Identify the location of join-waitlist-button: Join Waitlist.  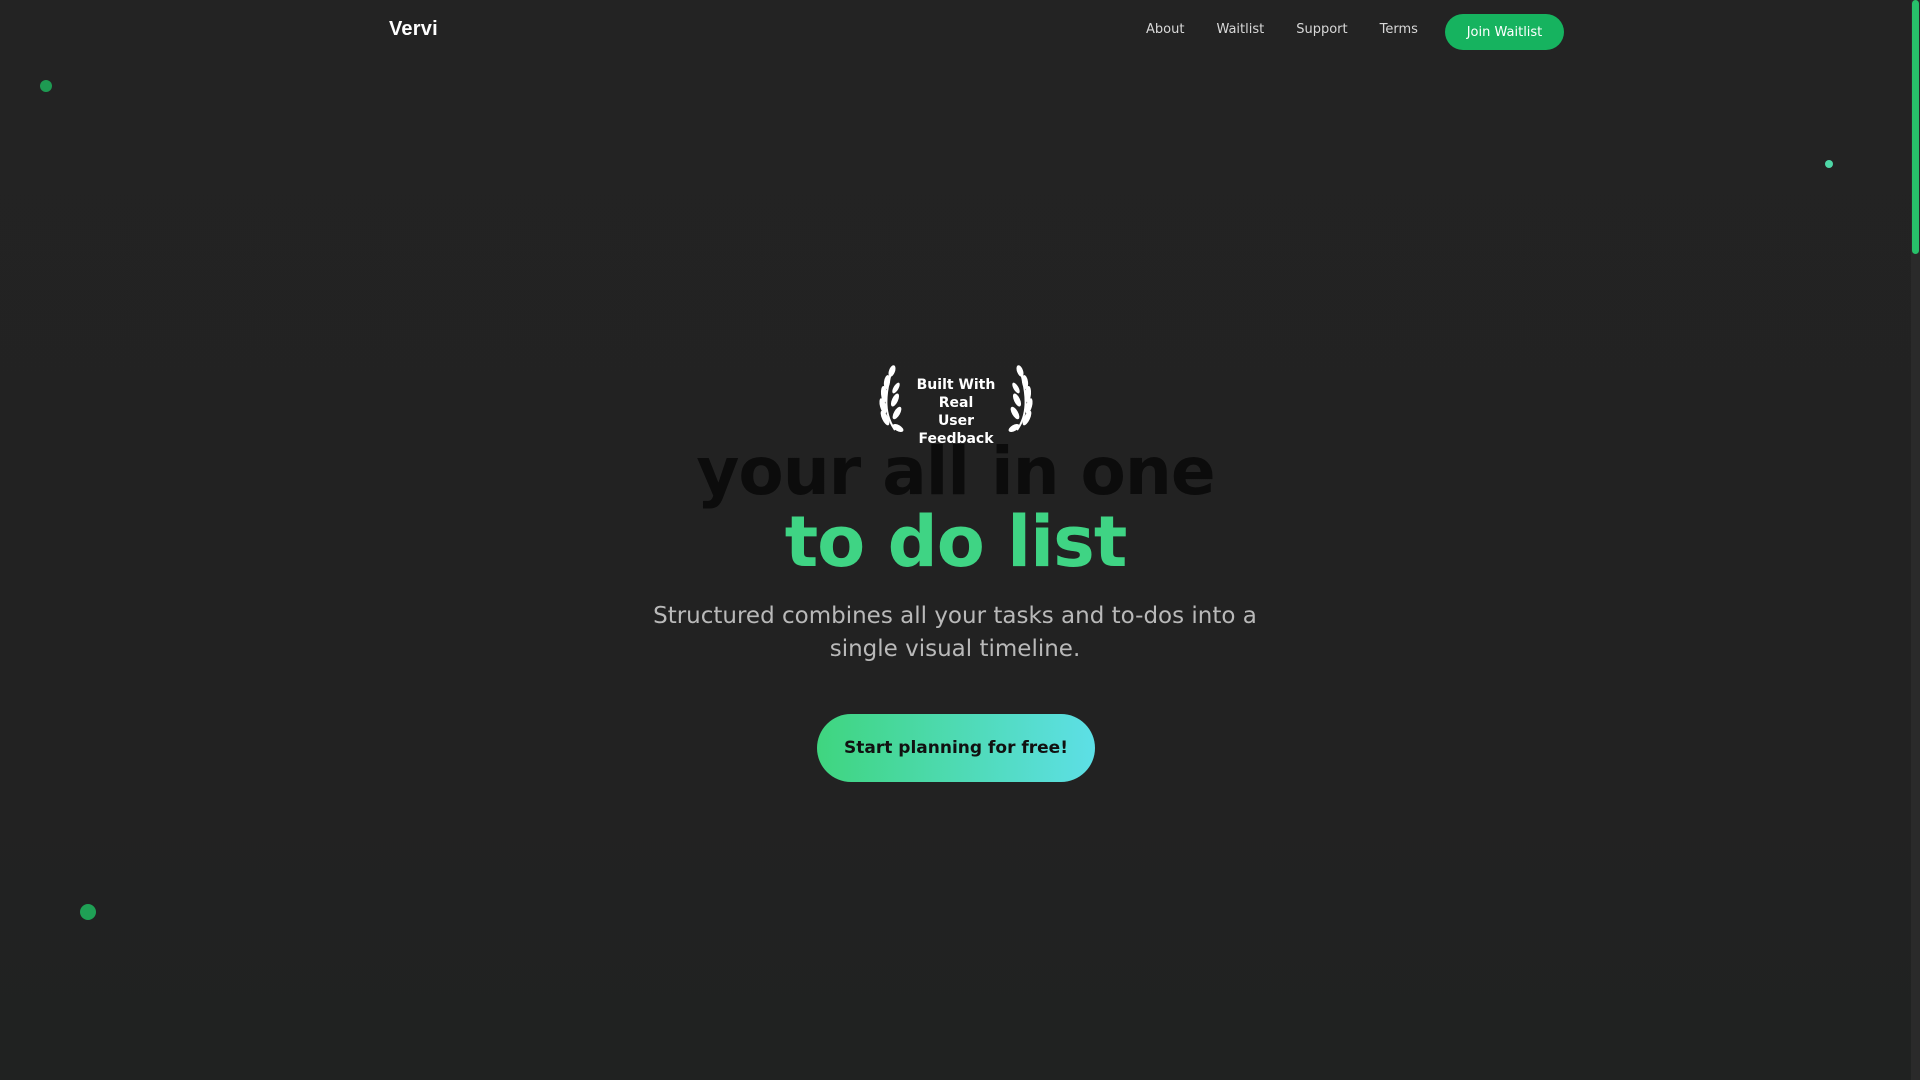
(1504, 32).